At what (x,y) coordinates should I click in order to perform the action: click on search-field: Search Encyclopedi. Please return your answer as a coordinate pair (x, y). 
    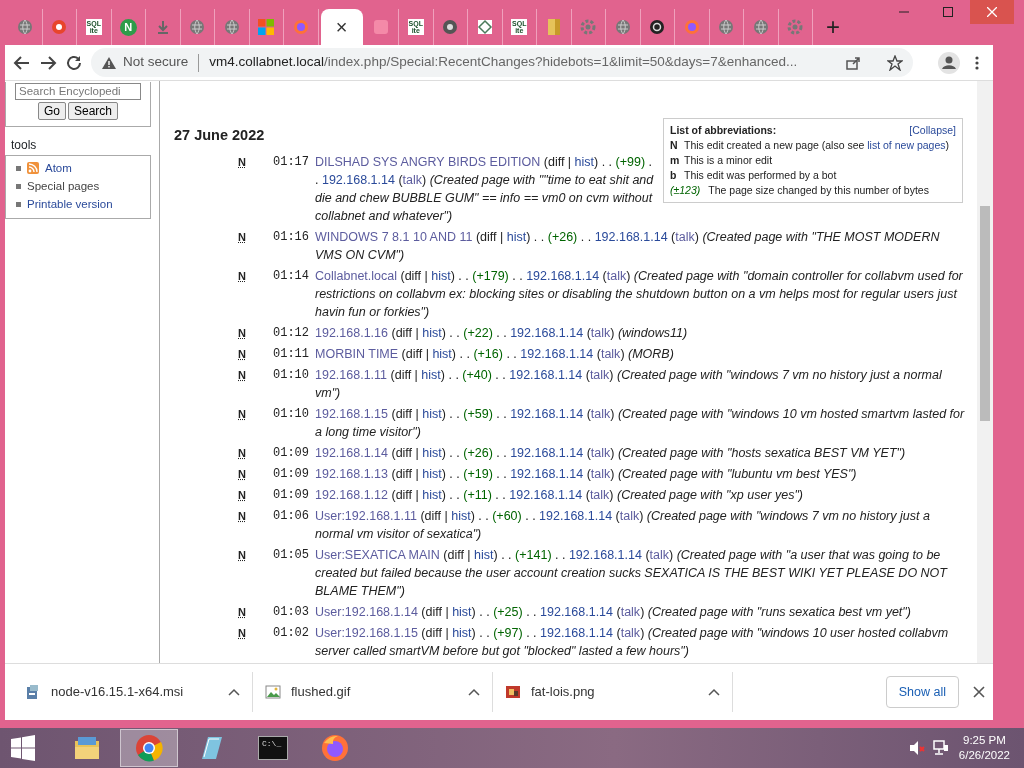
    Looking at the image, I should click on (78, 92).